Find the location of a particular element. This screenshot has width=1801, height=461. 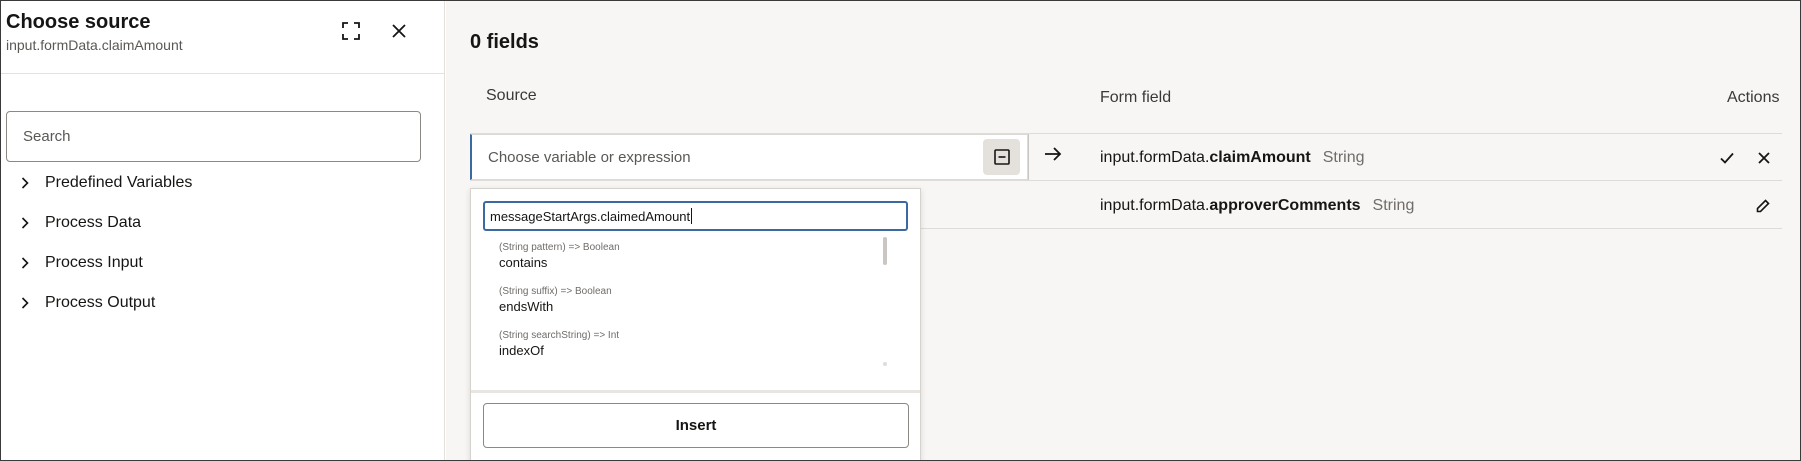

form-field-claim-amount: input.formData. claimAmount String is located at coordinates (1232, 158).